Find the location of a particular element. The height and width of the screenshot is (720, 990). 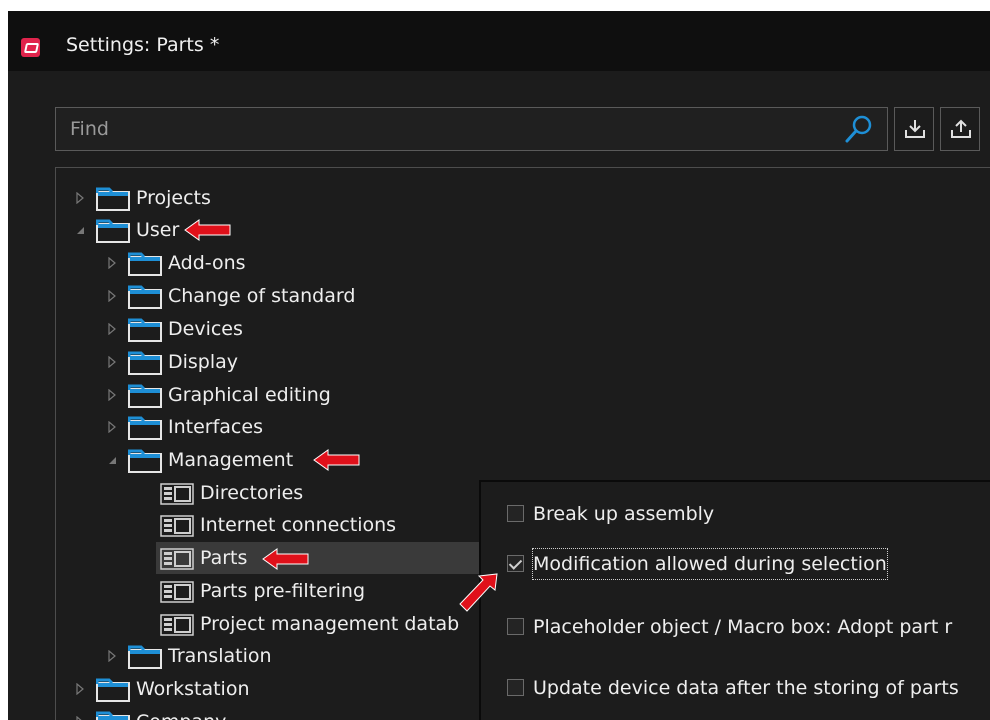

export-icon is located at coordinates (961, 128).